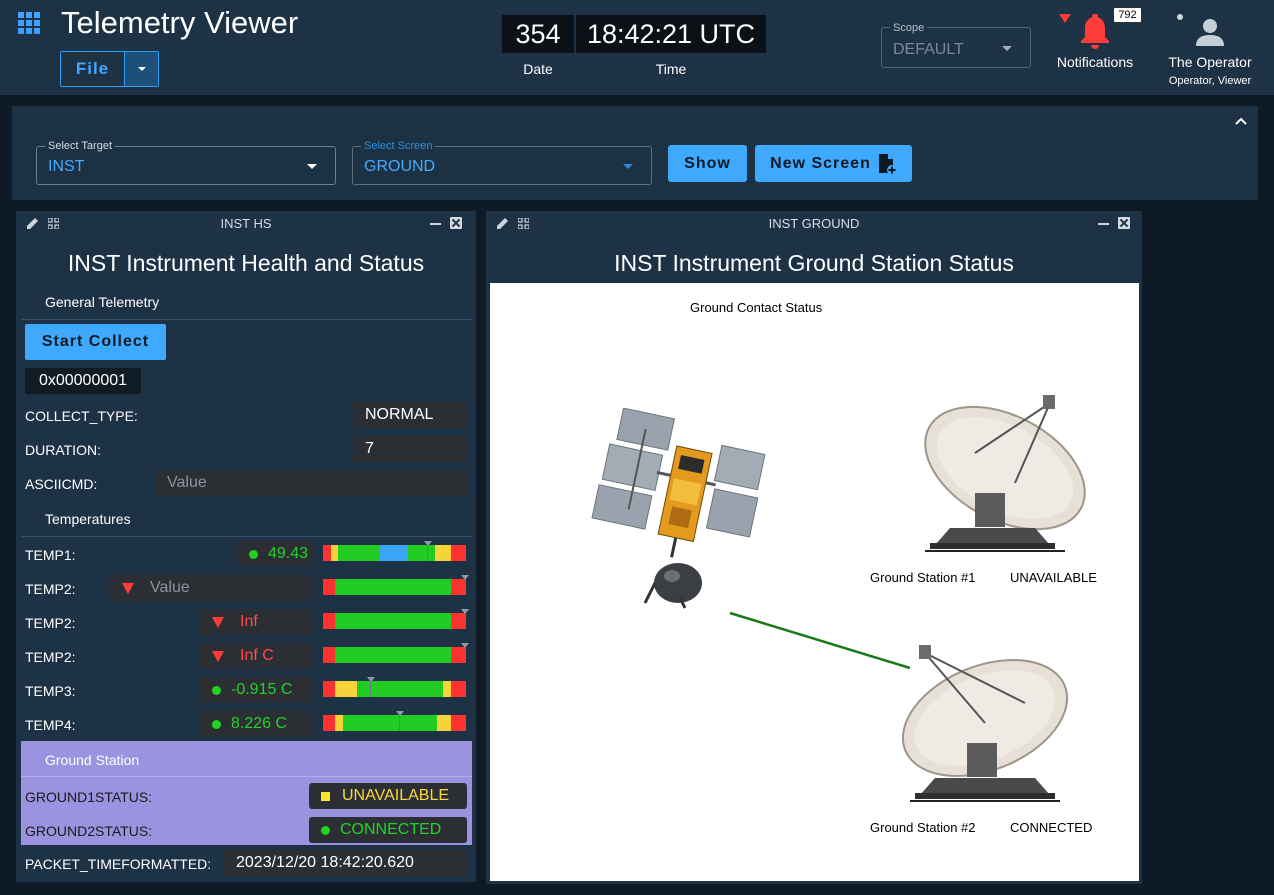  Describe the element at coordinates (391, 829) in the screenshot. I see `ground2-value-text: CONNECTED` at that location.